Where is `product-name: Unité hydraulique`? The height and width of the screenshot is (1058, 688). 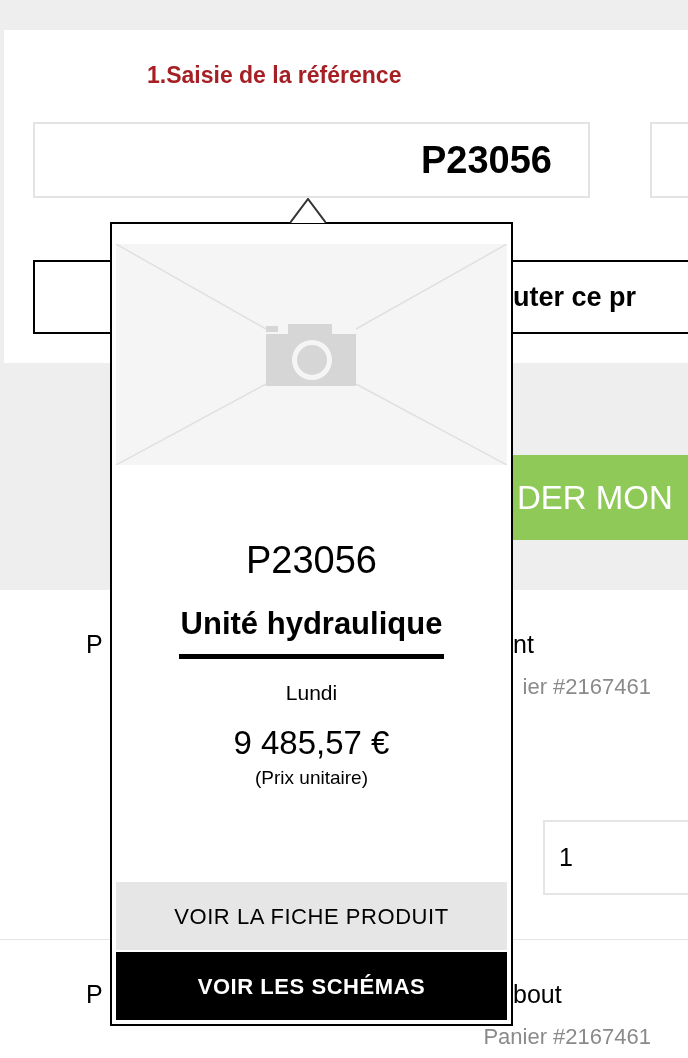
product-name: Unité hydraulique is located at coordinates (311, 632).